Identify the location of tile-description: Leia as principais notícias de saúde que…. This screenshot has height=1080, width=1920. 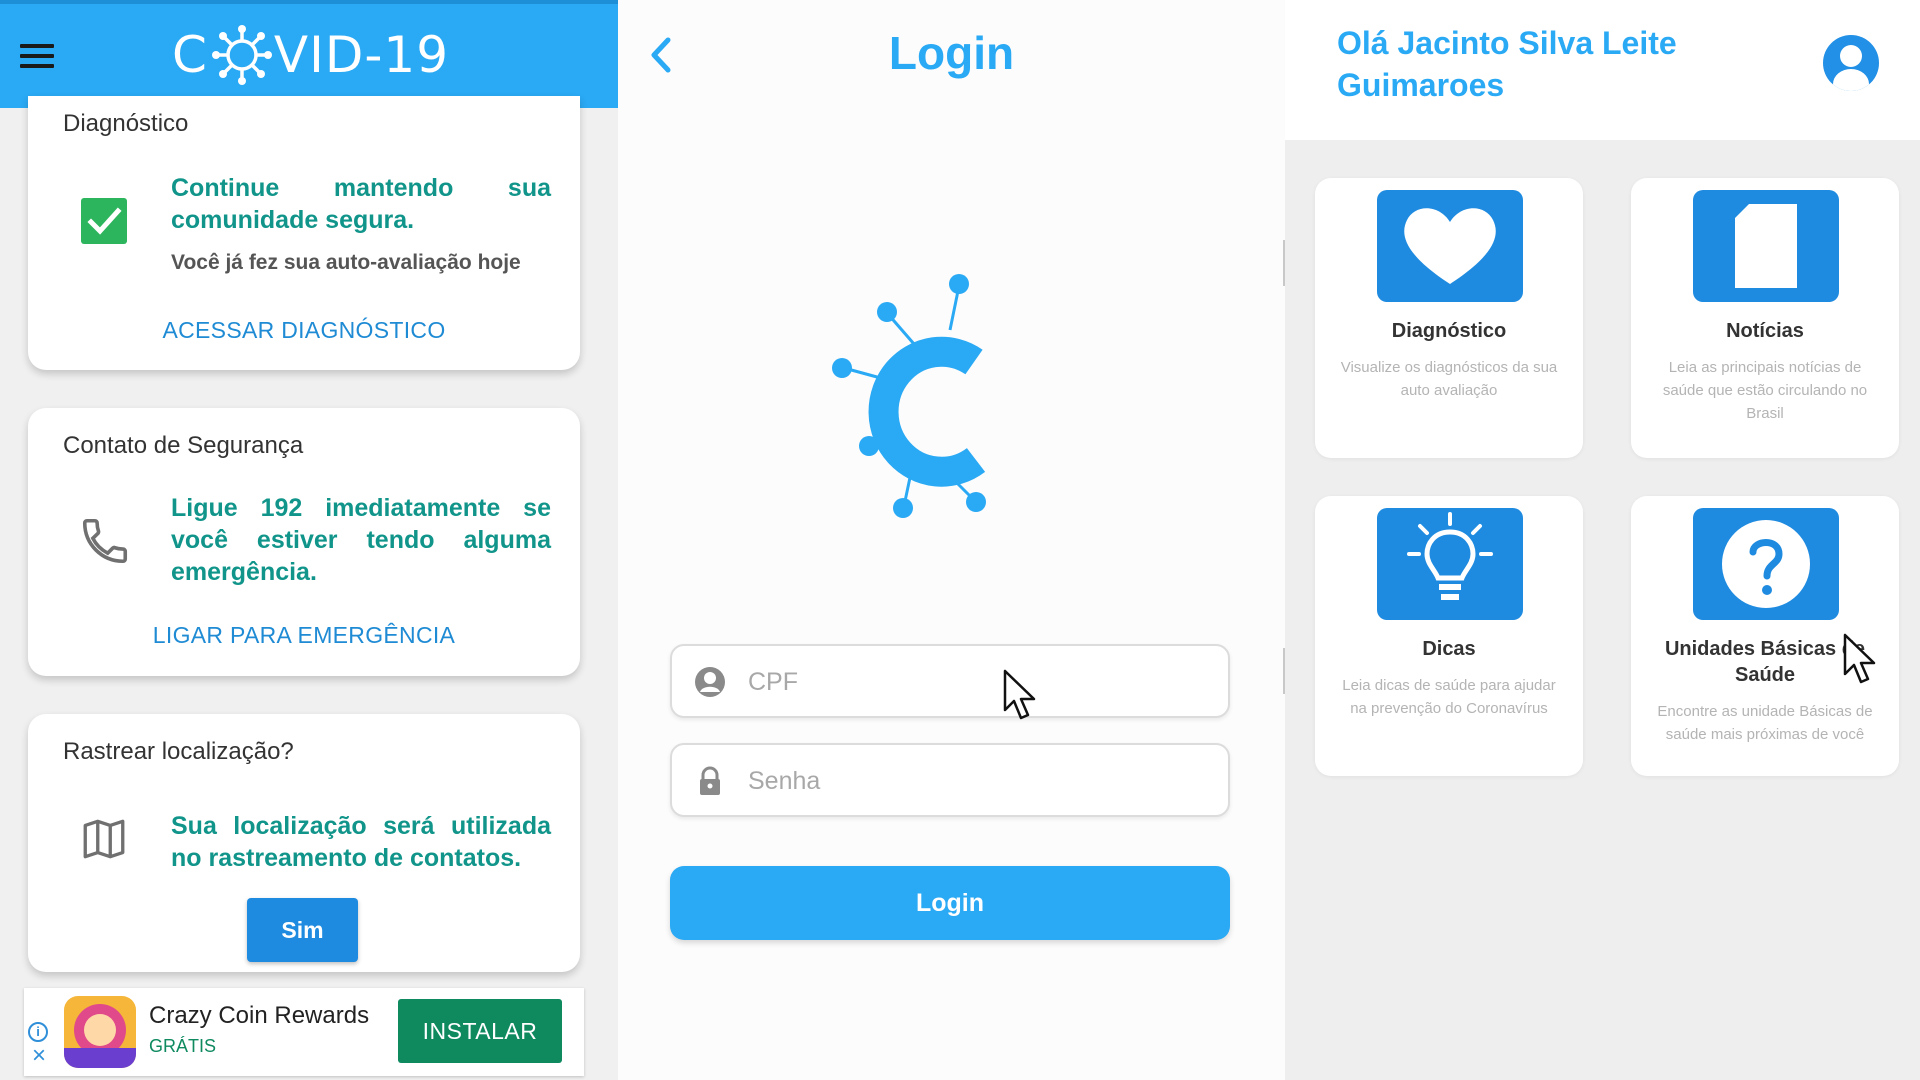
(1765, 390).